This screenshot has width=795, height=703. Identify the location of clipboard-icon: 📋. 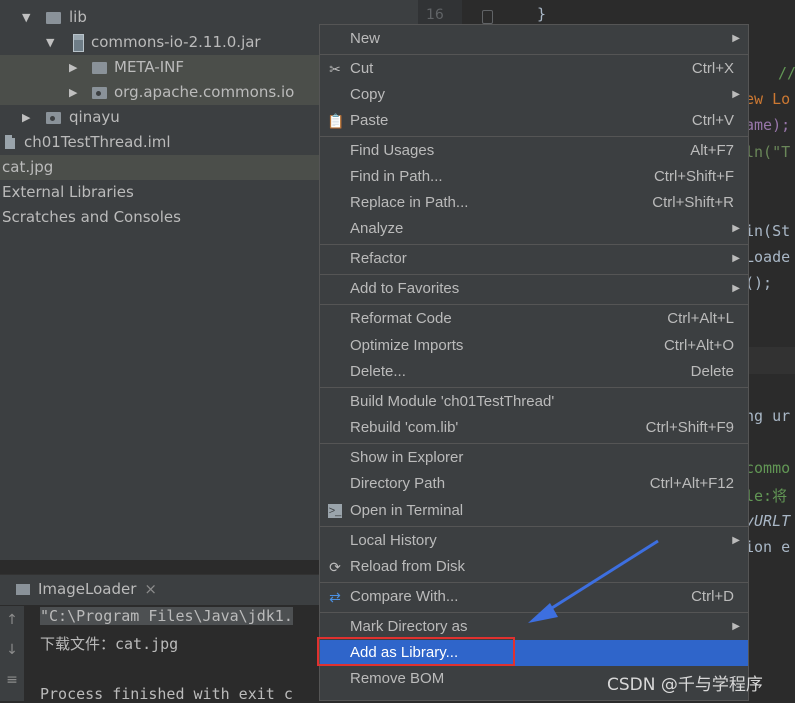
(336, 121).